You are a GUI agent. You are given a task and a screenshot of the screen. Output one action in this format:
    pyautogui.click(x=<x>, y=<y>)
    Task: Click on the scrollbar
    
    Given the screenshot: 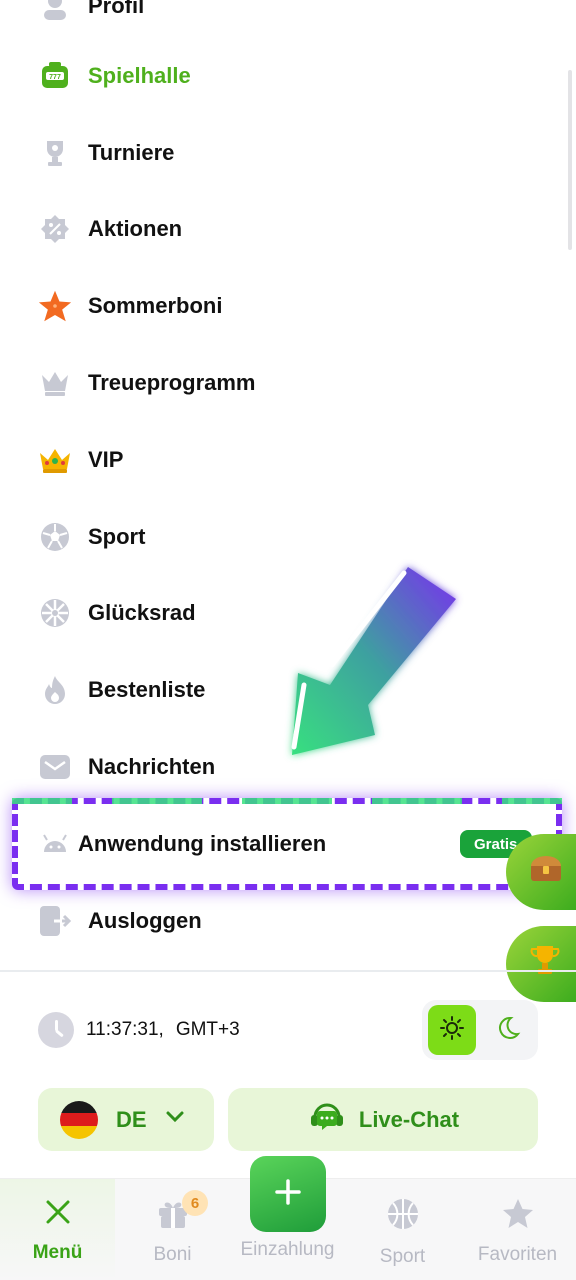 What is the action you would take?
    pyautogui.click(x=570, y=160)
    